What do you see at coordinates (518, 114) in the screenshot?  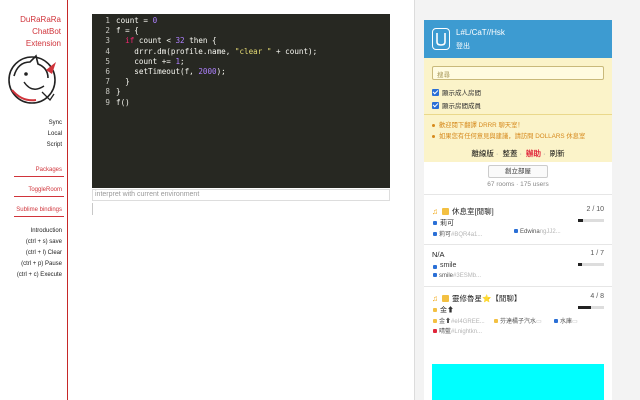 I see `notice-divider` at bounding box center [518, 114].